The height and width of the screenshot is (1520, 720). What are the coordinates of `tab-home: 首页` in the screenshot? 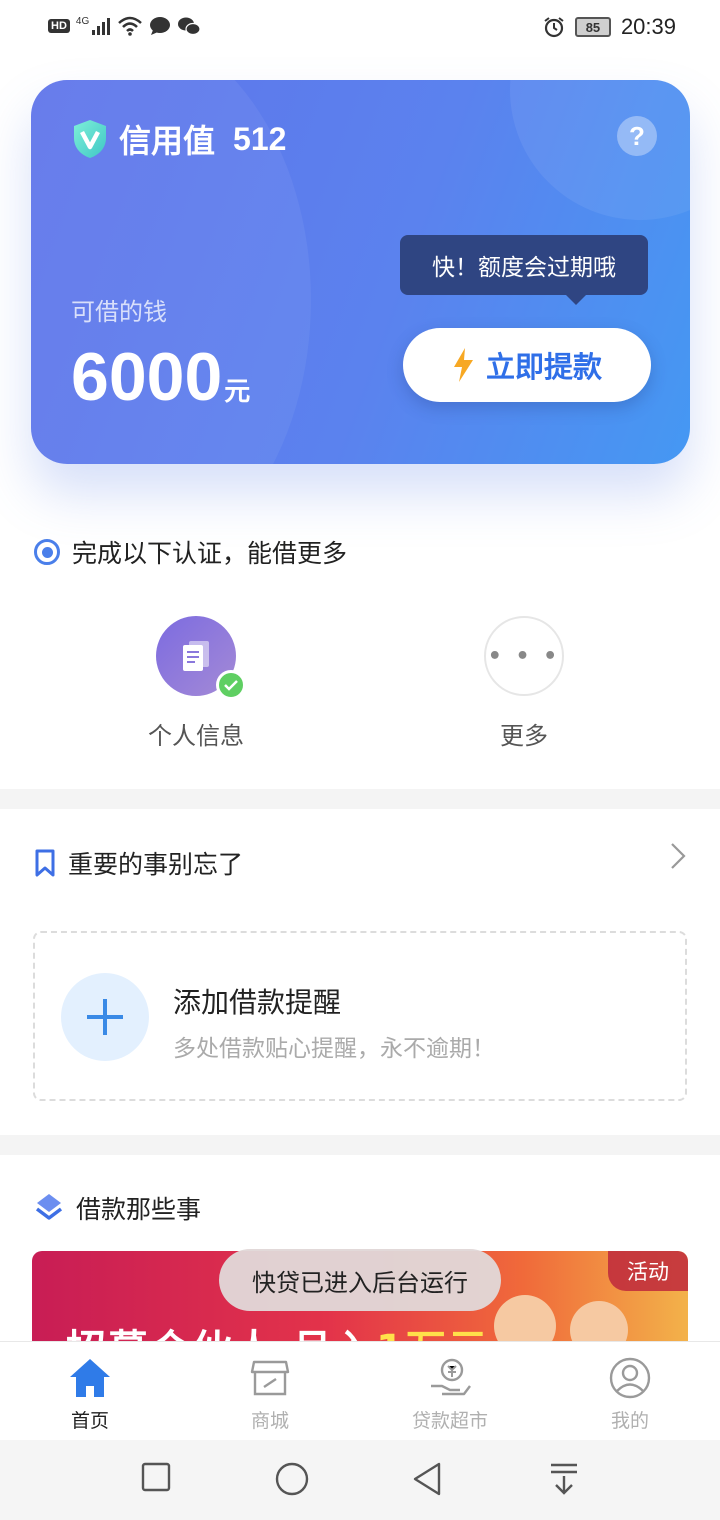 It's located at (90, 1390).